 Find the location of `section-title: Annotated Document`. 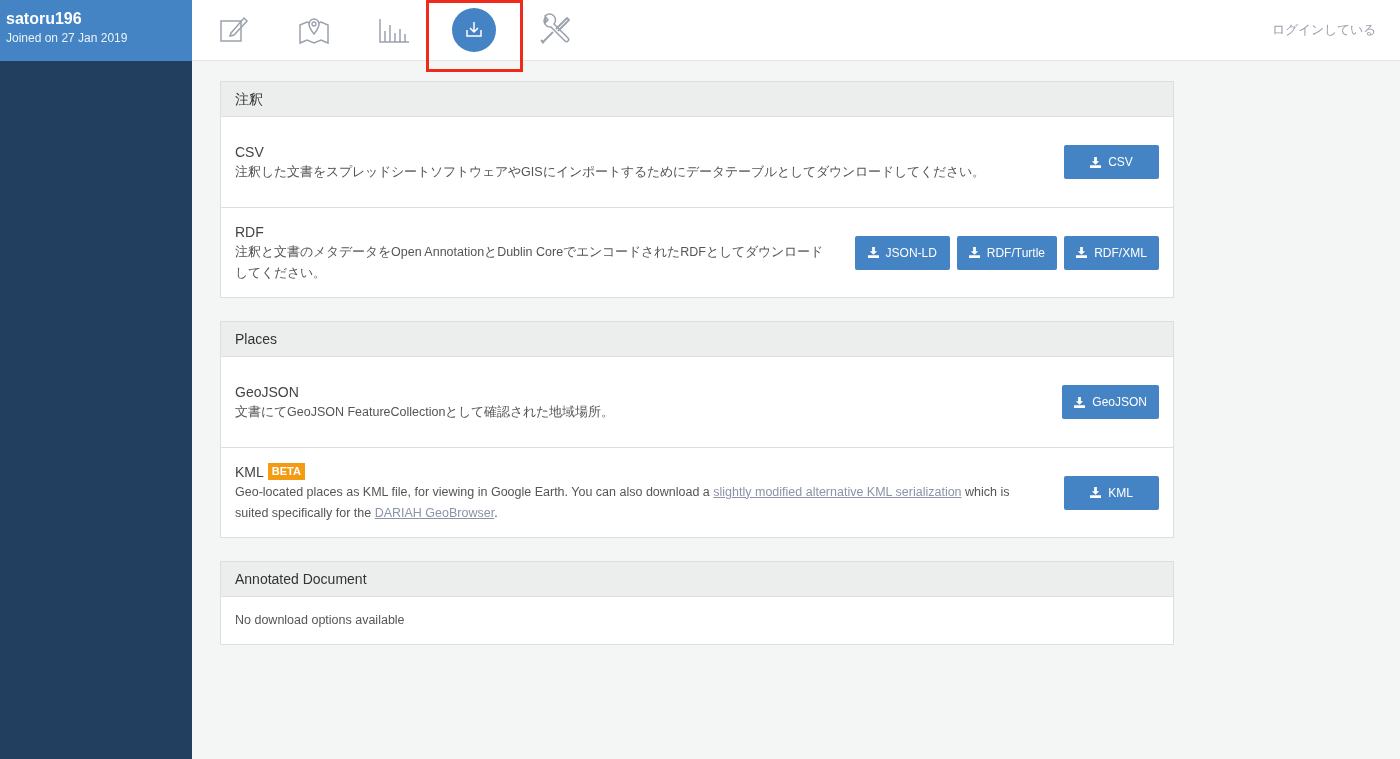

section-title: Annotated Document is located at coordinates (697, 579).